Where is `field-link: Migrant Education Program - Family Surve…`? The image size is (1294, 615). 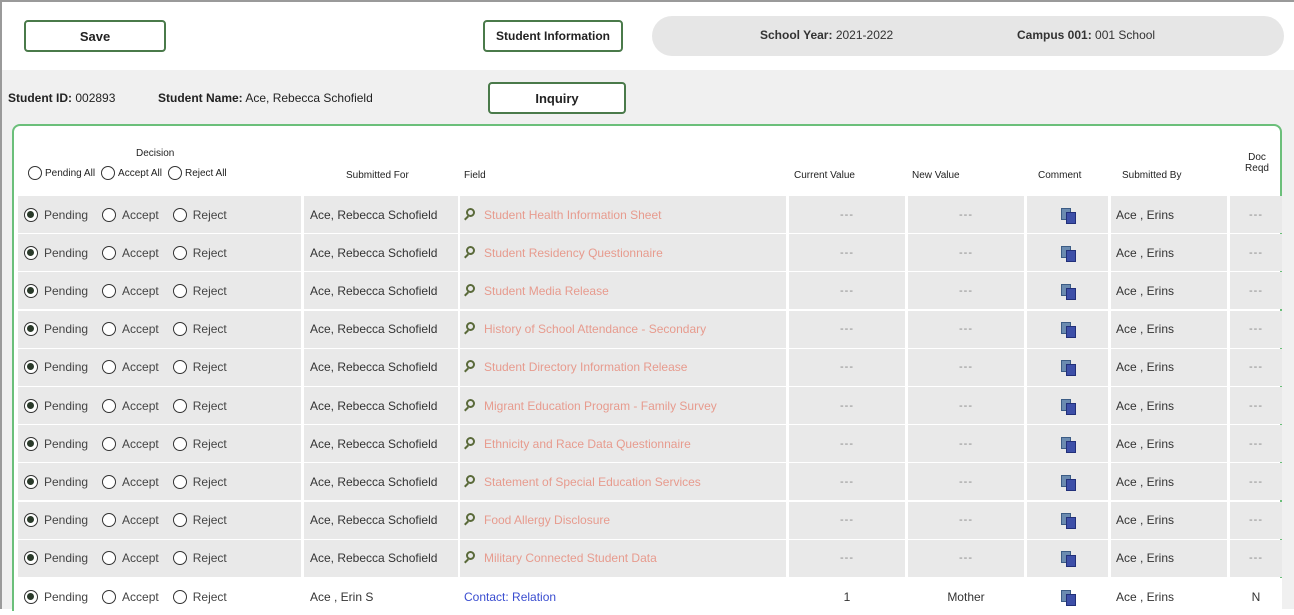
field-link: Migrant Education Program - Family Surve… is located at coordinates (600, 406).